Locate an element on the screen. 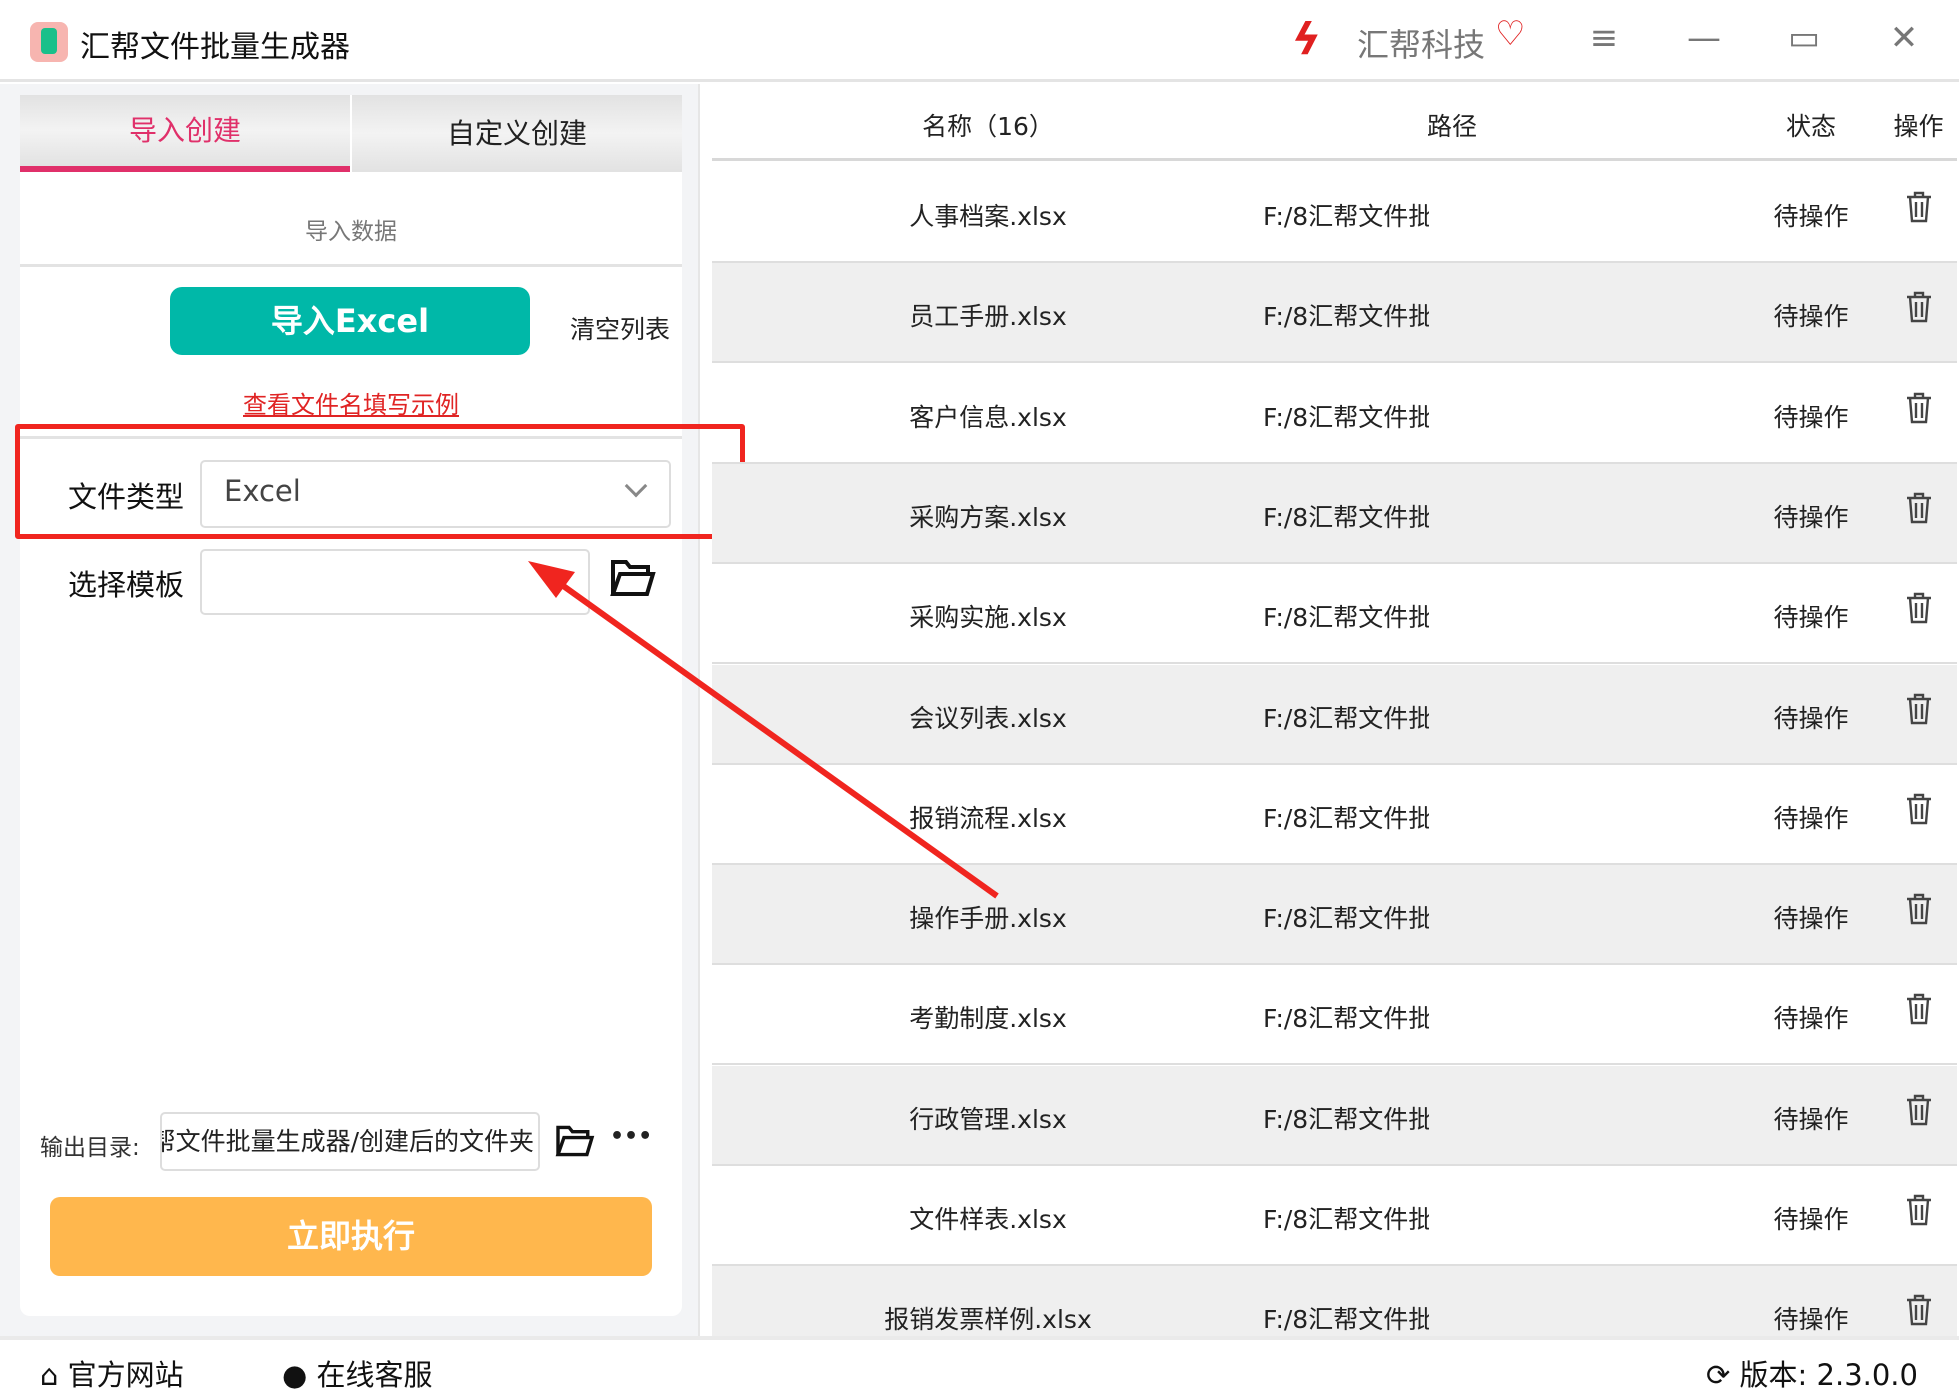  header-status: 状态 is located at coordinates (1811, 125).